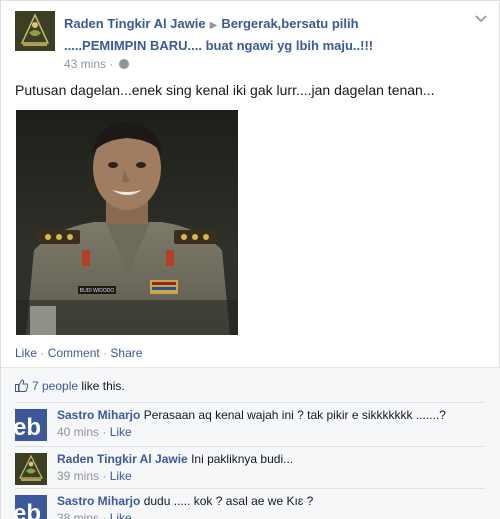 Image resolution: width=500 pixels, height=519 pixels. I want to click on like-link: Like, so click(26, 353).